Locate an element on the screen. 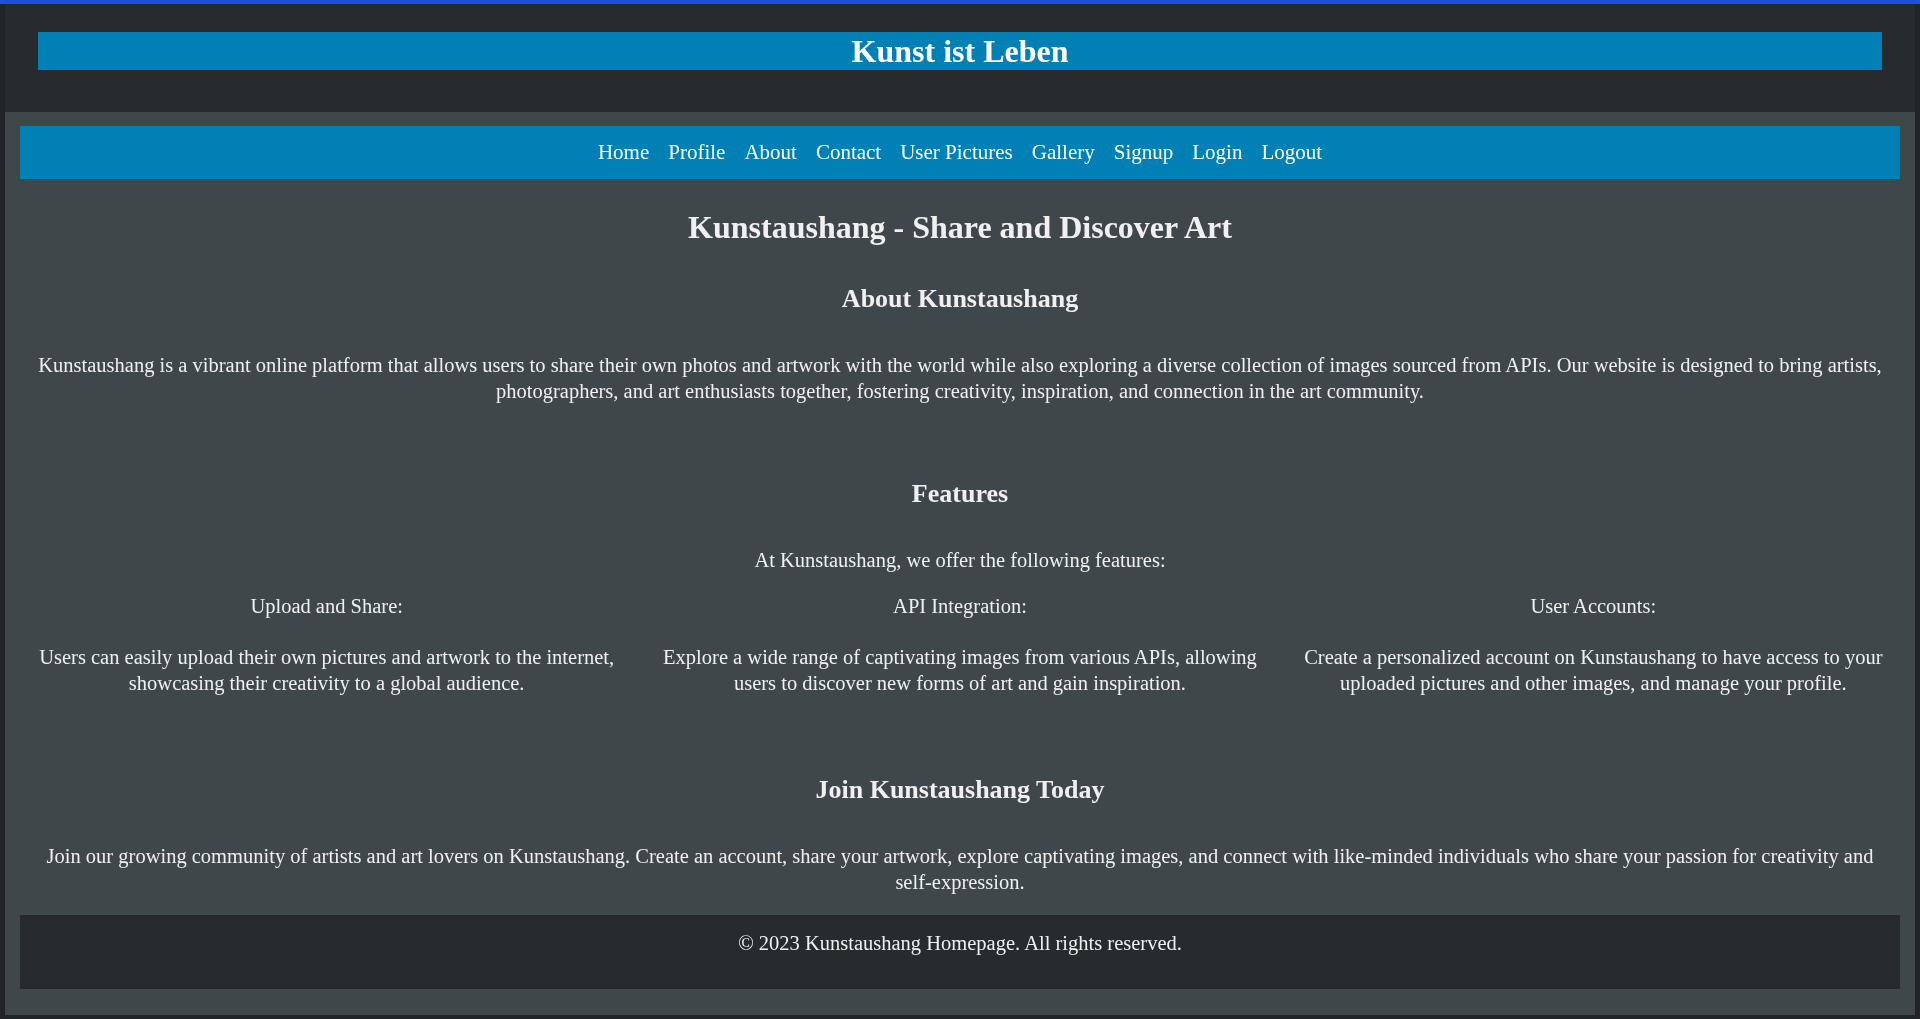 The width and height of the screenshot is (1920, 1019). nav-link: Logout is located at coordinates (1292, 152).